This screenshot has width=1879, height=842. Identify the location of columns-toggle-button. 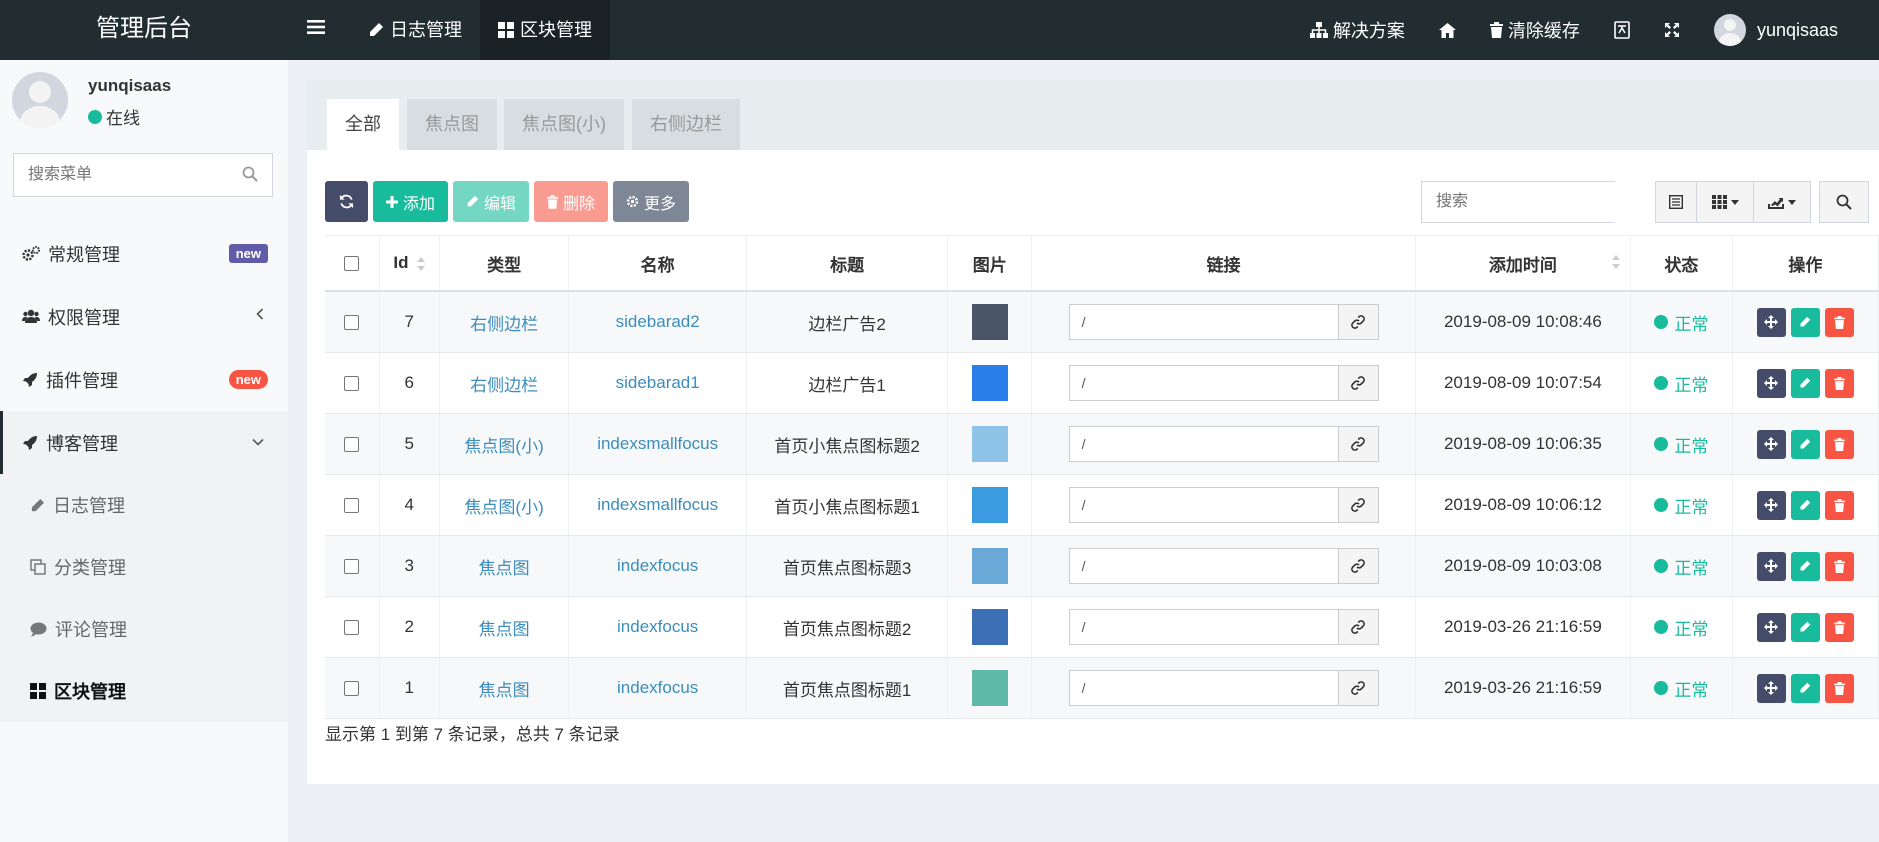
(1725, 202).